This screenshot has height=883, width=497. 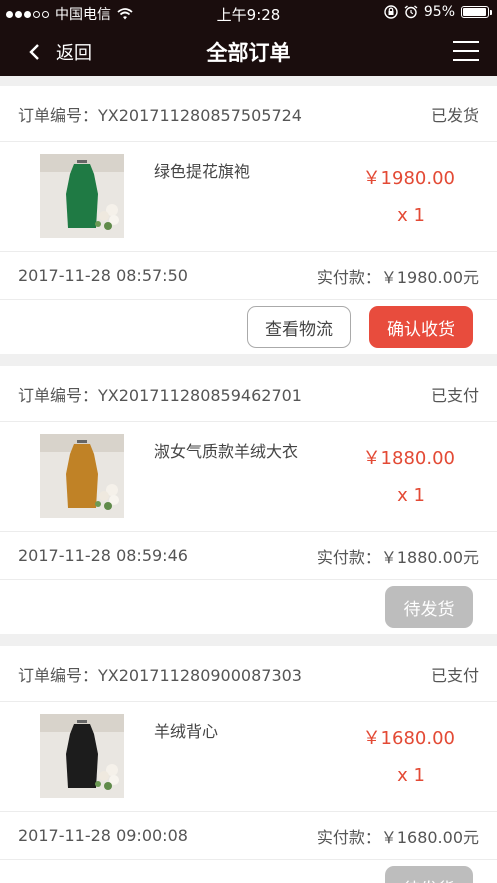 I want to click on order-actions: 查看物流 确认收货, so click(x=248, y=327).